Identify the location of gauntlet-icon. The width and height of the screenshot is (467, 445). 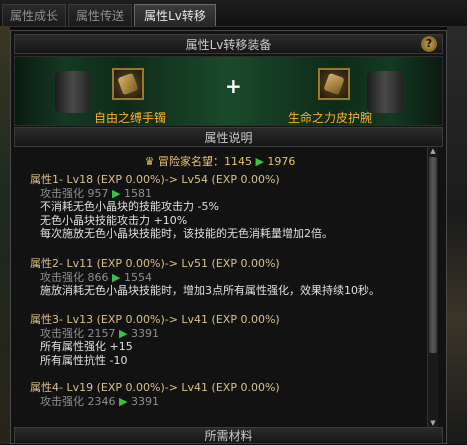
(334, 84).